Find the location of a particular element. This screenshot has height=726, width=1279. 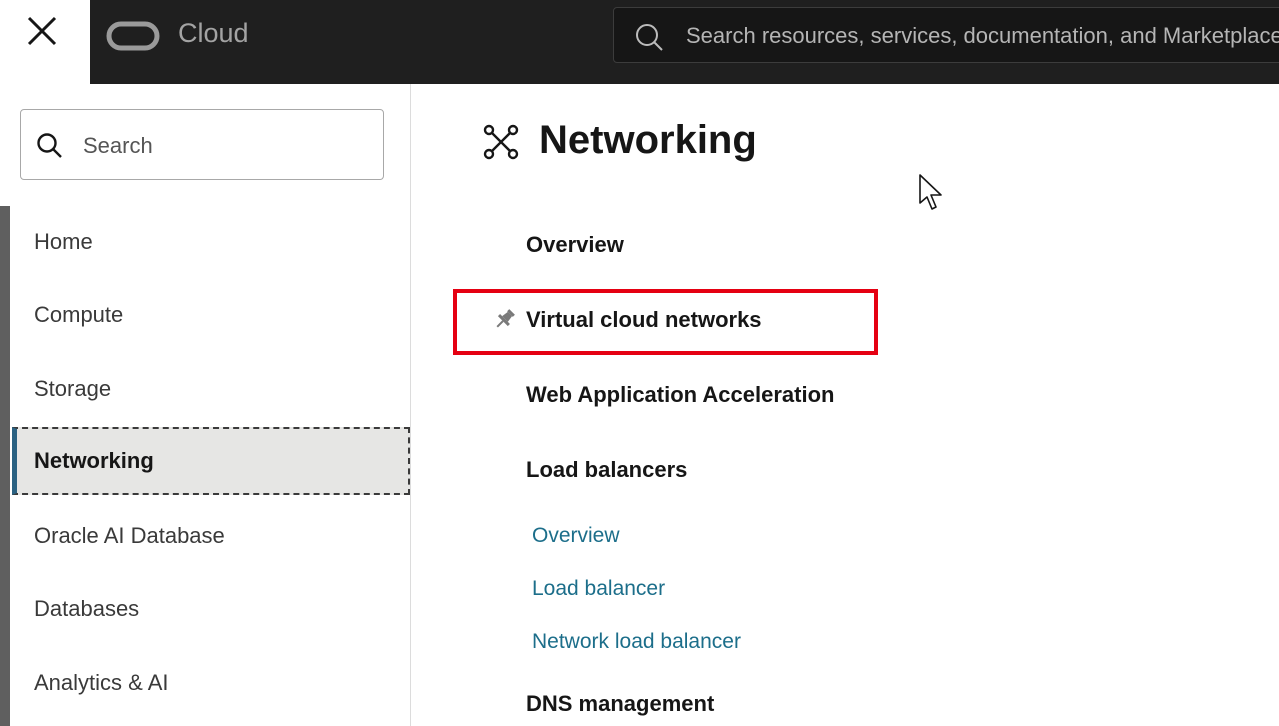

page-title: Networking is located at coordinates (648, 140).